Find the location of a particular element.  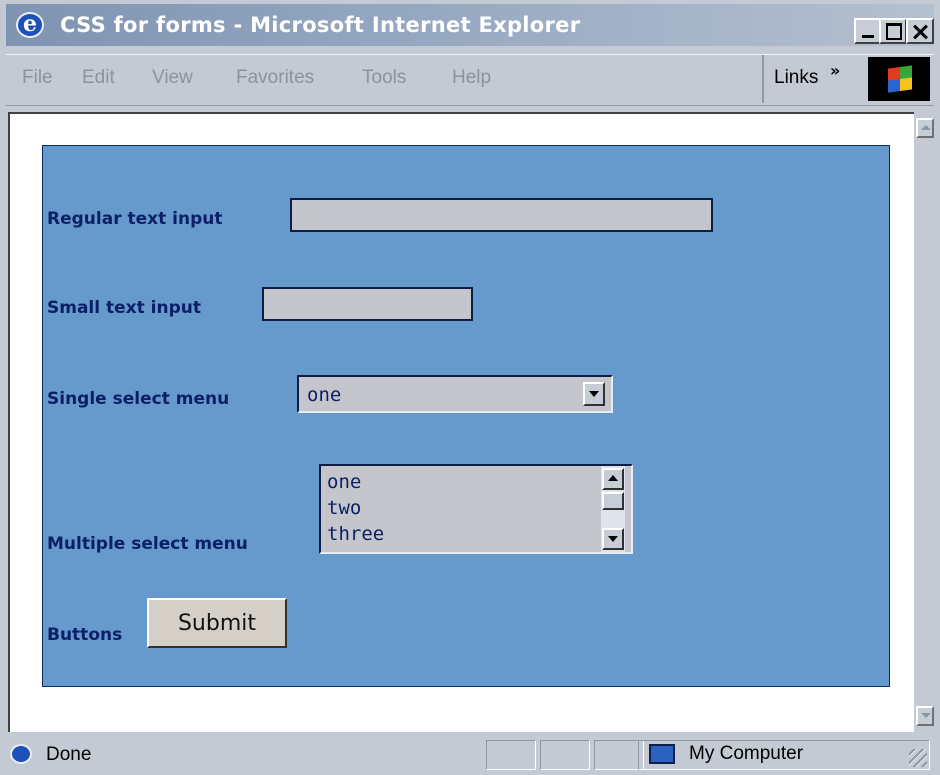

throbber is located at coordinates (899, 79).